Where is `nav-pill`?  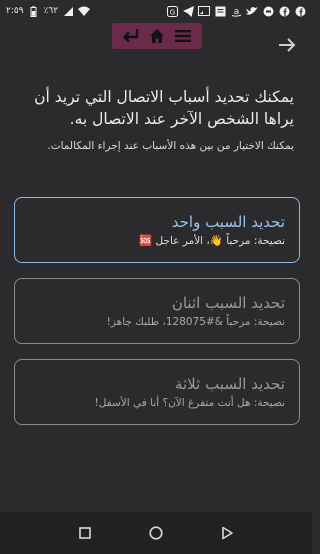 nav-pill is located at coordinates (157, 36).